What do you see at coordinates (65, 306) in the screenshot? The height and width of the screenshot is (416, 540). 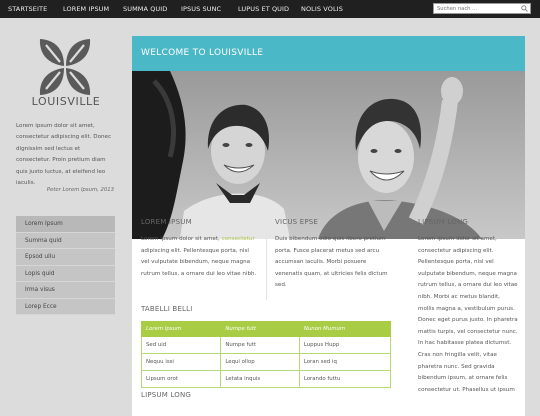 I see `sidebar-item-lorep-ecce: Lorep Ecce` at bounding box center [65, 306].